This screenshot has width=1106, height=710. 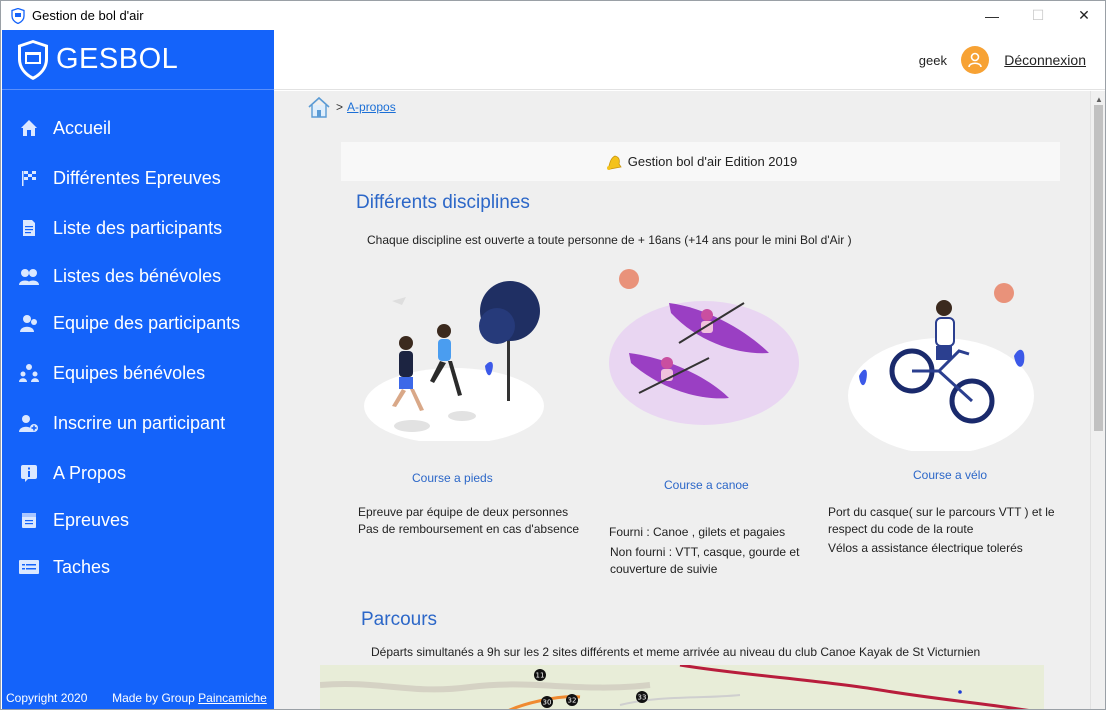 I want to click on map-marker-30: 30, so click(x=547, y=703).